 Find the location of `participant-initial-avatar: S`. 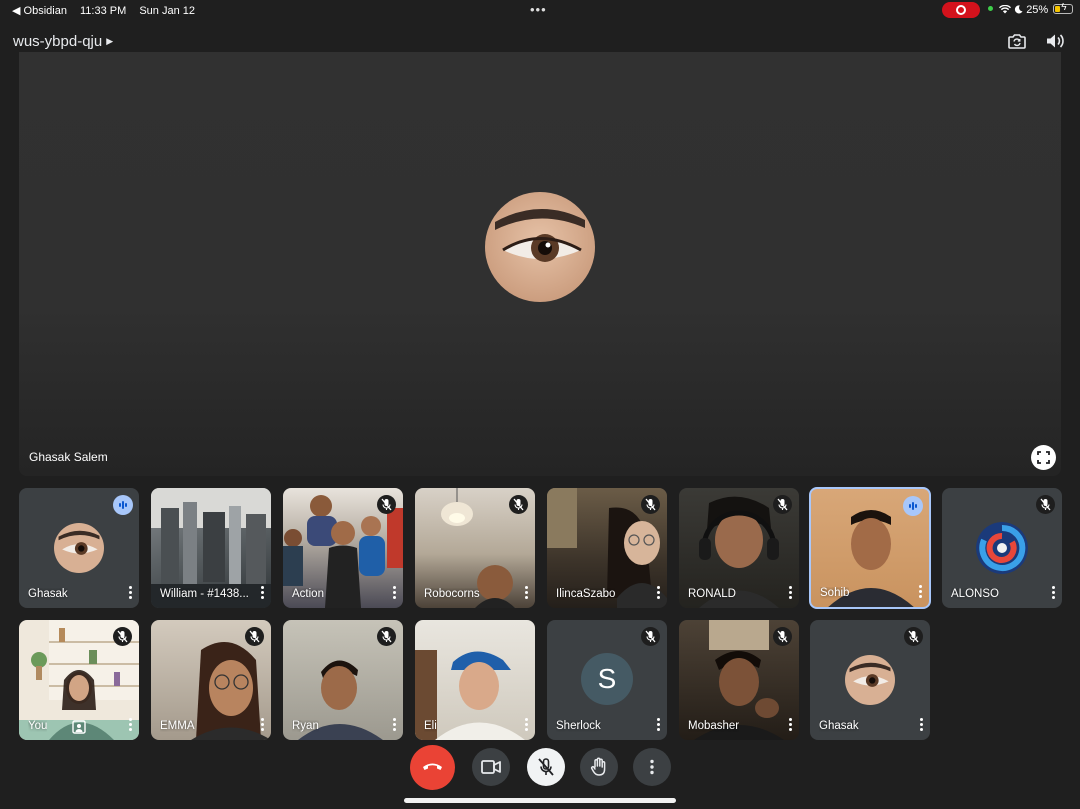

participant-initial-avatar: S is located at coordinates (607, 679).